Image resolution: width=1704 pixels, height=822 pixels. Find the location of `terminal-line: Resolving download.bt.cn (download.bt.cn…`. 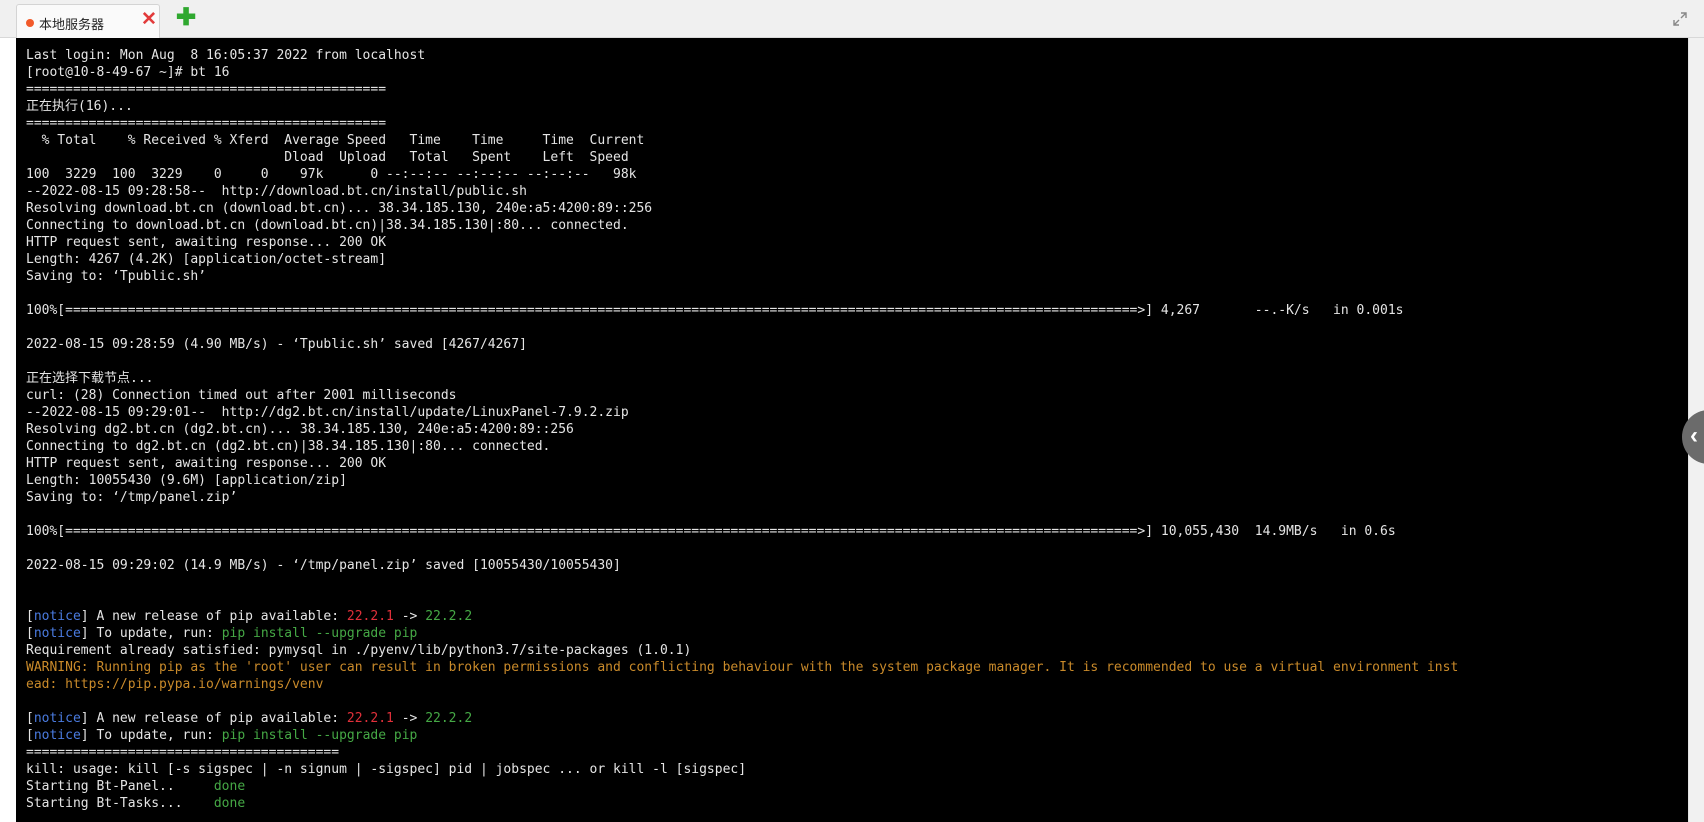

terminal-line: Resolving download.bt.cn (download.bt.cn… is located at coordinates (860, 208).